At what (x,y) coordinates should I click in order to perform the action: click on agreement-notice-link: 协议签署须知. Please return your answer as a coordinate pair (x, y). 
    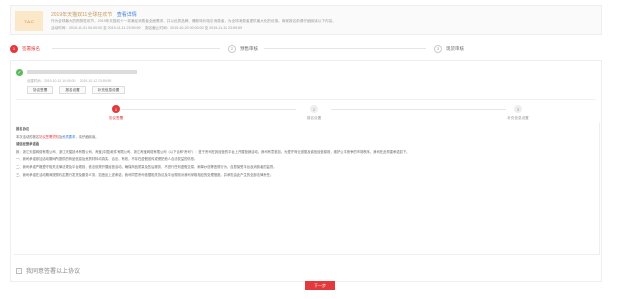
    Looking at the image, I should click on (49, 137).